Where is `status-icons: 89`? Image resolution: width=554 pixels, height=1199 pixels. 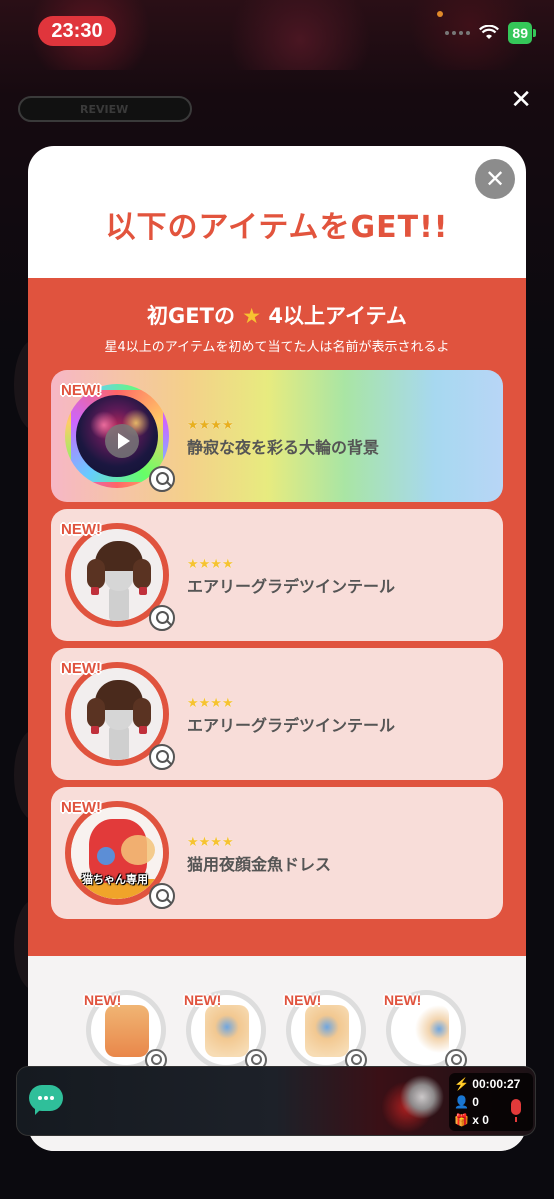 status-icons: 89 is located at coordinates (490, 33).